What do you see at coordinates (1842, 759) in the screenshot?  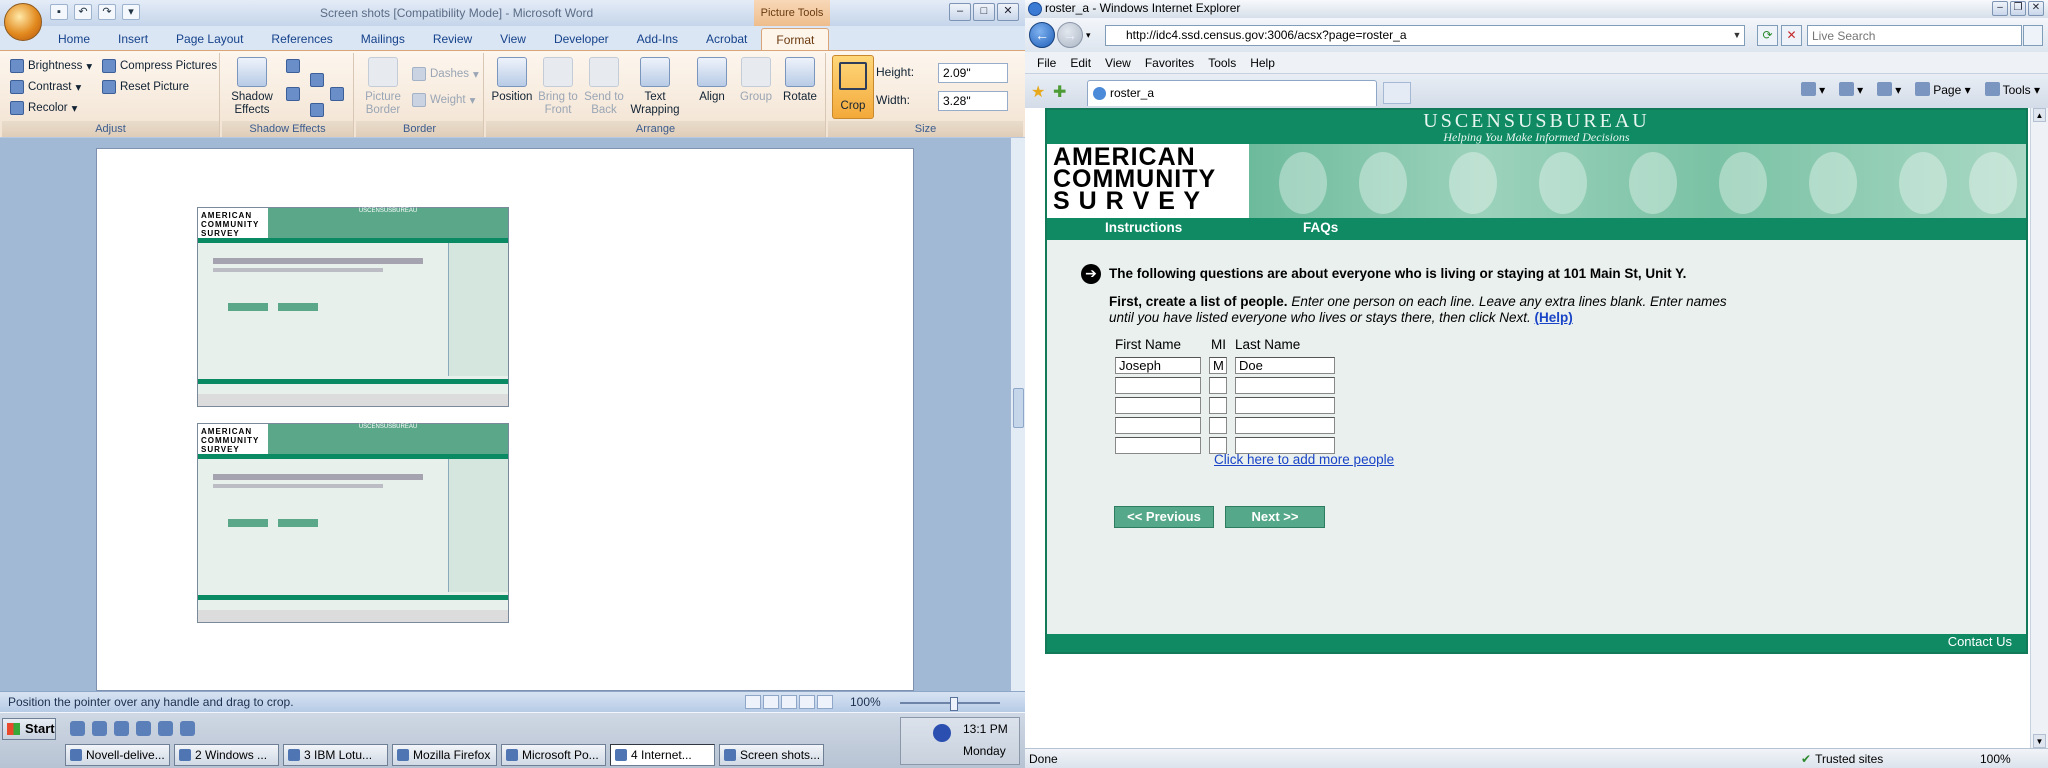 I see `security-zone: Trusted sites` at bounding box center [1842, 759].